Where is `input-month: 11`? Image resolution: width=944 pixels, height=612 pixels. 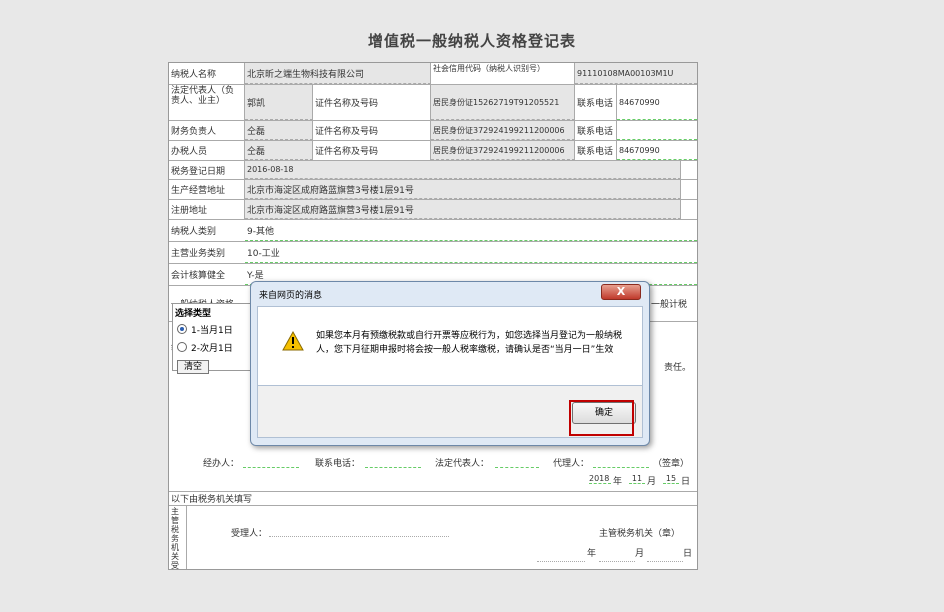 input-month: 11 is located at coordinates (637, 479).